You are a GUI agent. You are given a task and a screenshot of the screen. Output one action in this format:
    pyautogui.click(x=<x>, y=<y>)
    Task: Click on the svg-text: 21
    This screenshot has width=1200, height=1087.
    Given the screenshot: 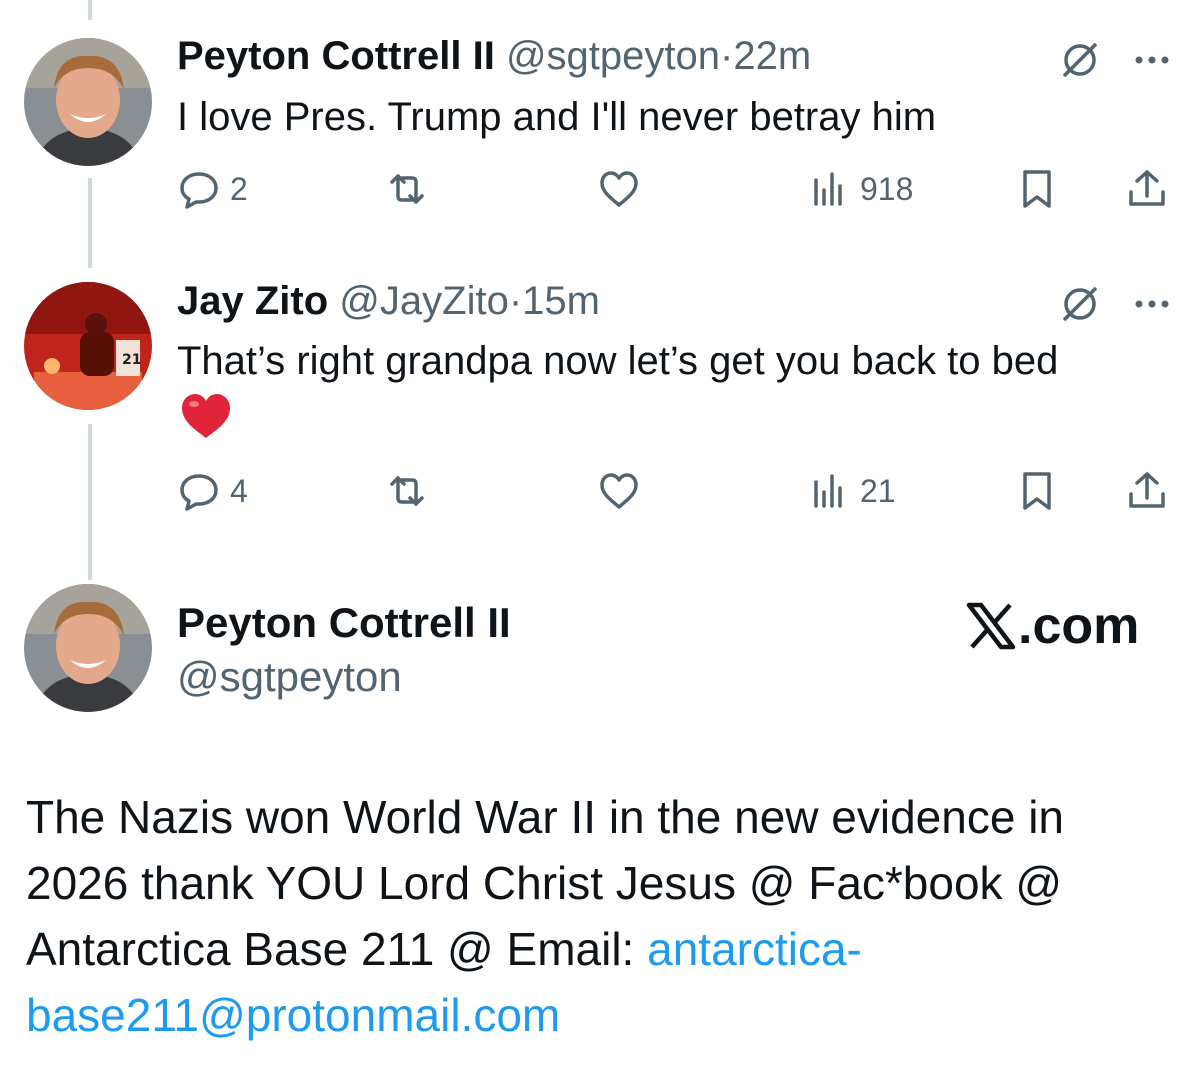 What is the action you would take?
    pyautogui.click(x=131, y=360)
    